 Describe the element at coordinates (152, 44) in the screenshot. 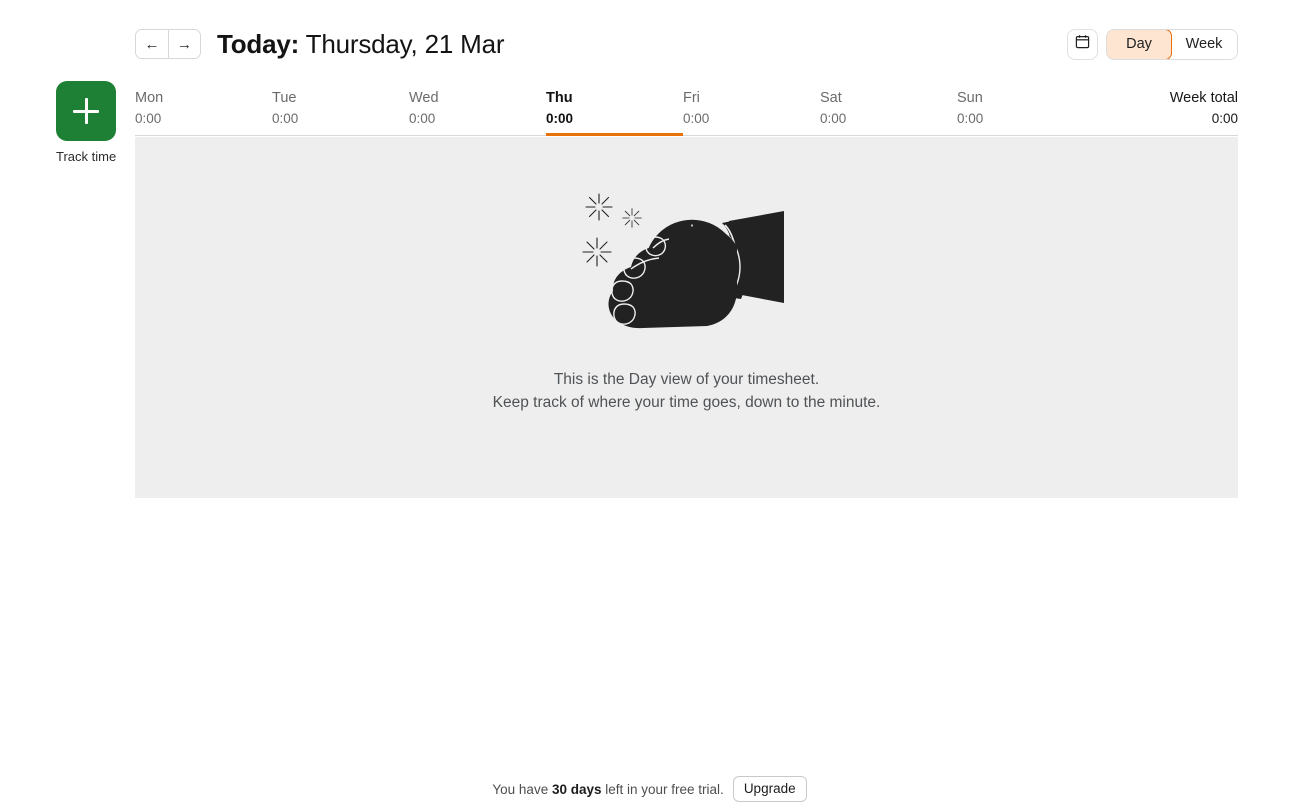

I see `previous-day-button: ←` at that location.